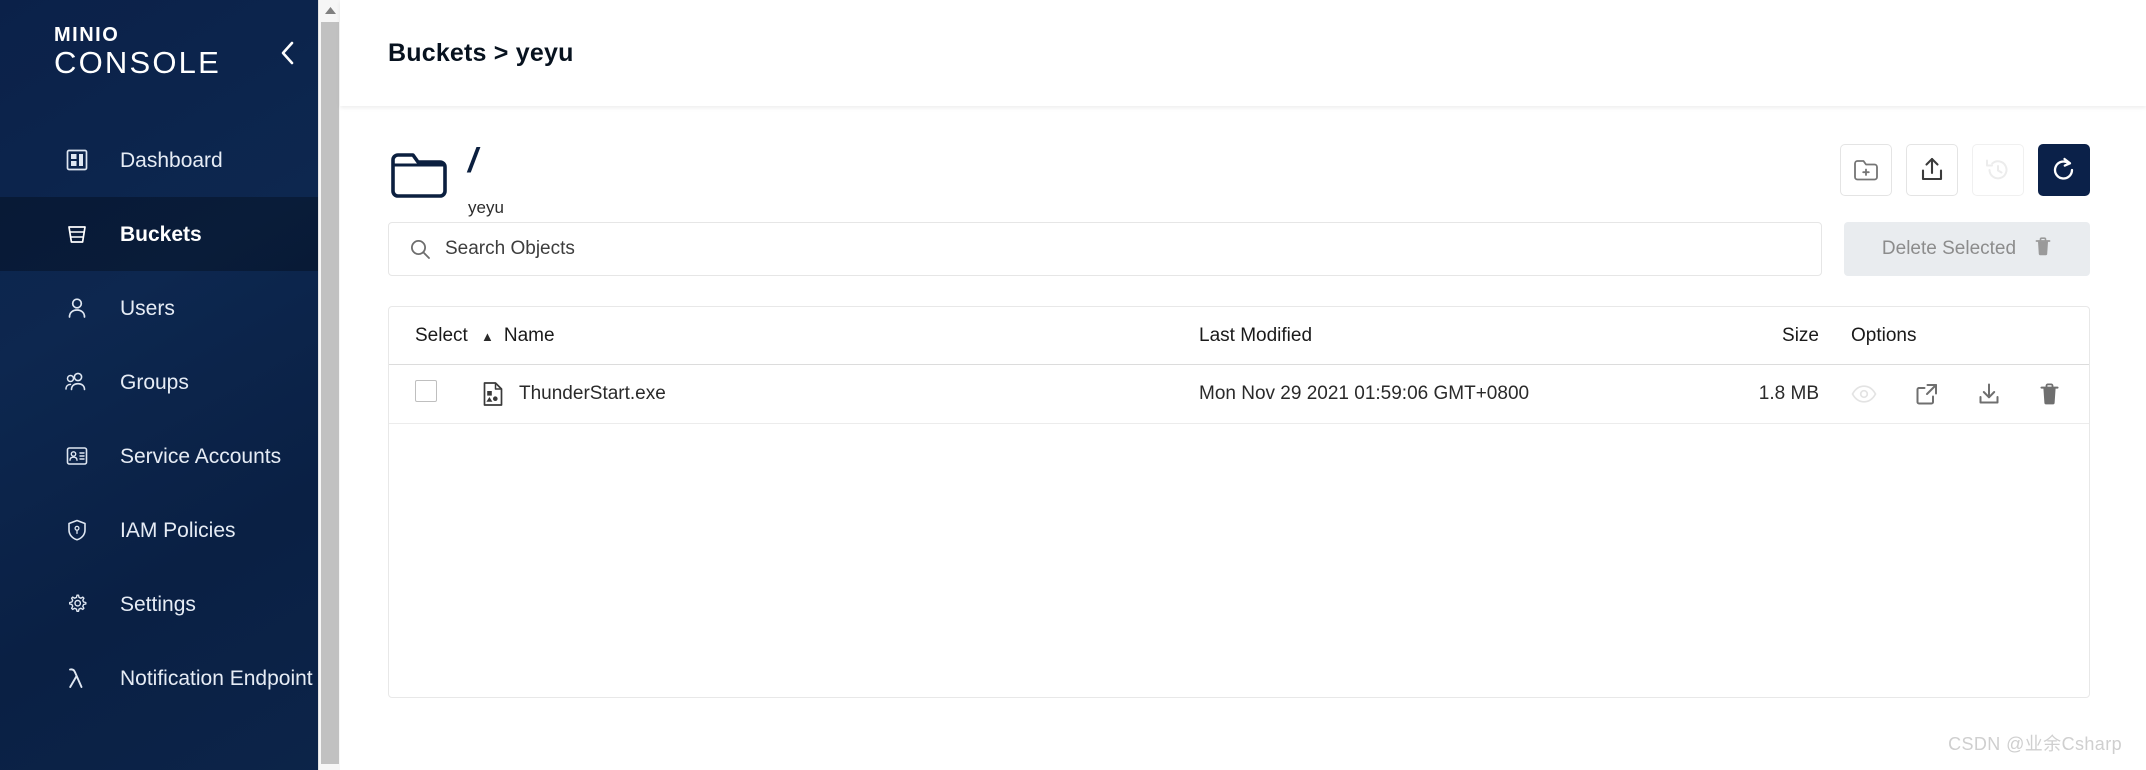 This screenshot has width=2146, height=770. I want to click on gear-icon, so click(77, 604).